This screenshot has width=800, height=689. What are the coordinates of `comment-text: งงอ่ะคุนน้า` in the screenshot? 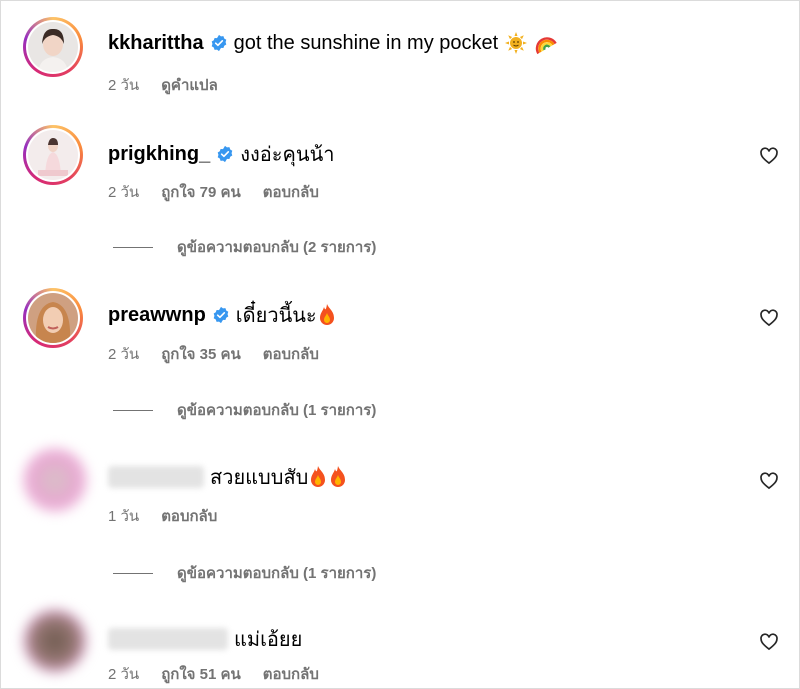 It's located at (287, 155).